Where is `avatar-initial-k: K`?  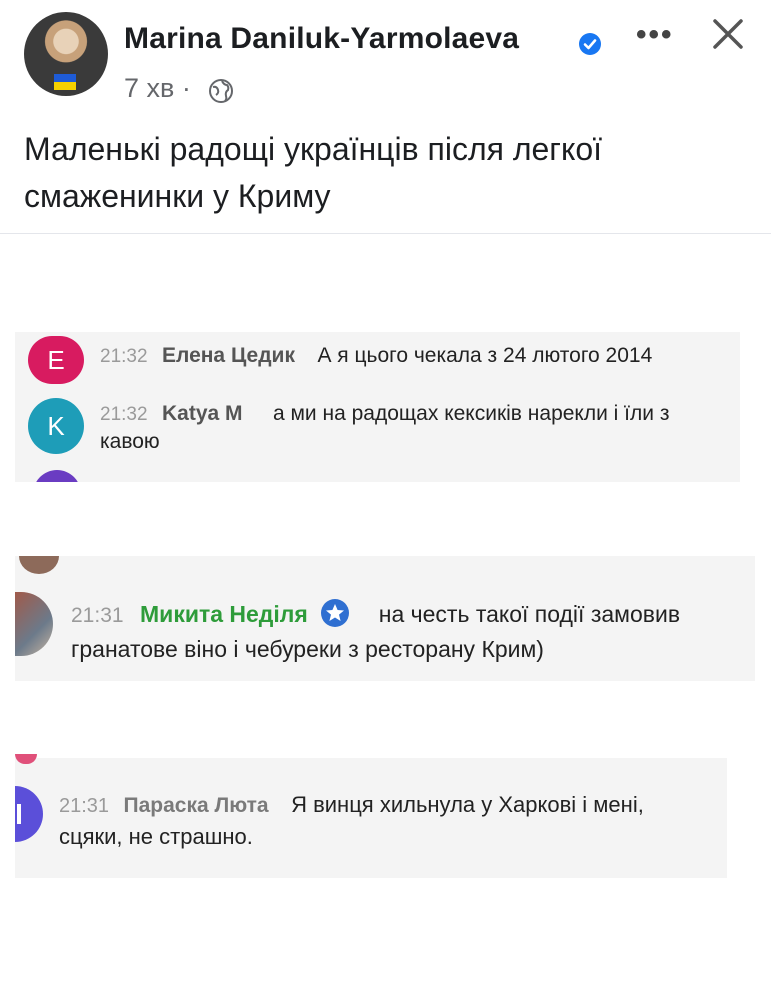 avatar-initial-k: K is located at coordinates (56, 426).